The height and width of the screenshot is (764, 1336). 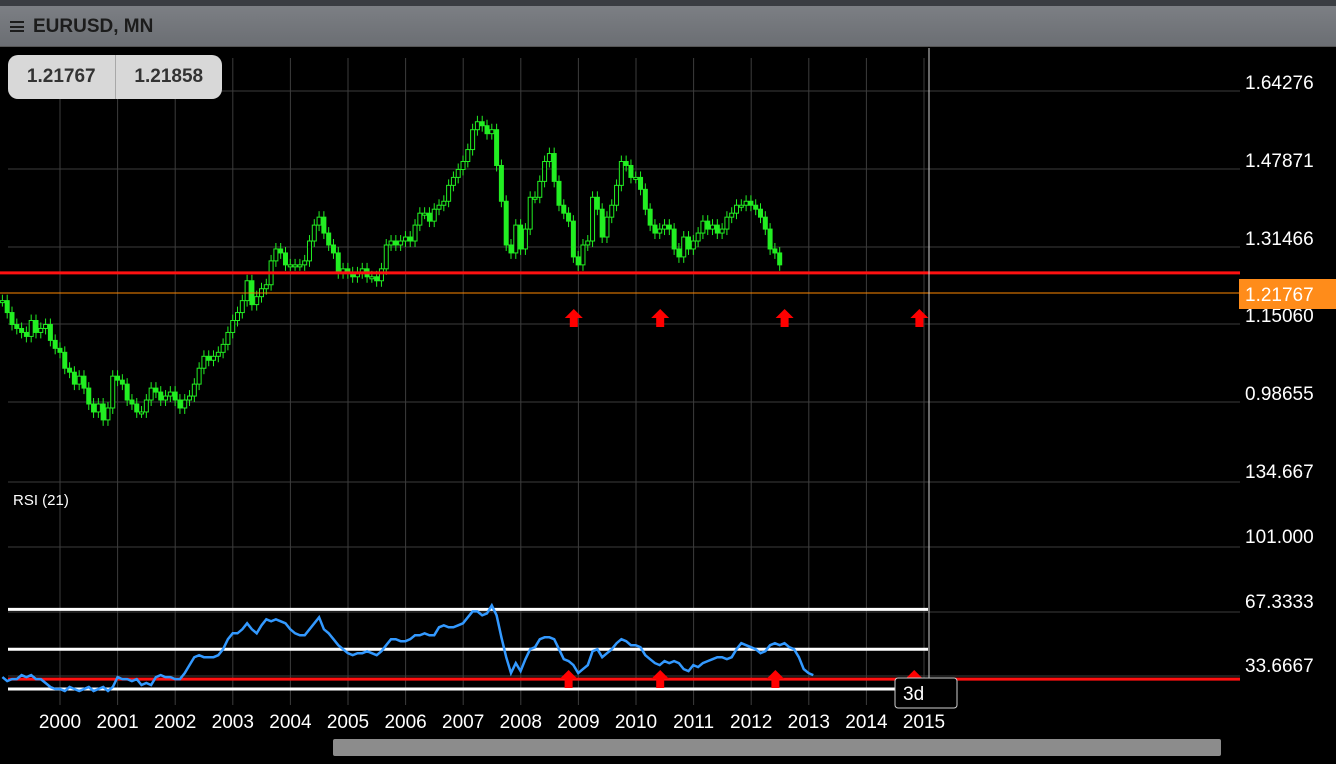 What do you see at coordinates (290, 722) in the screenshot?
I see `x-tick-label: 2004` at bounding box center [290, 722].